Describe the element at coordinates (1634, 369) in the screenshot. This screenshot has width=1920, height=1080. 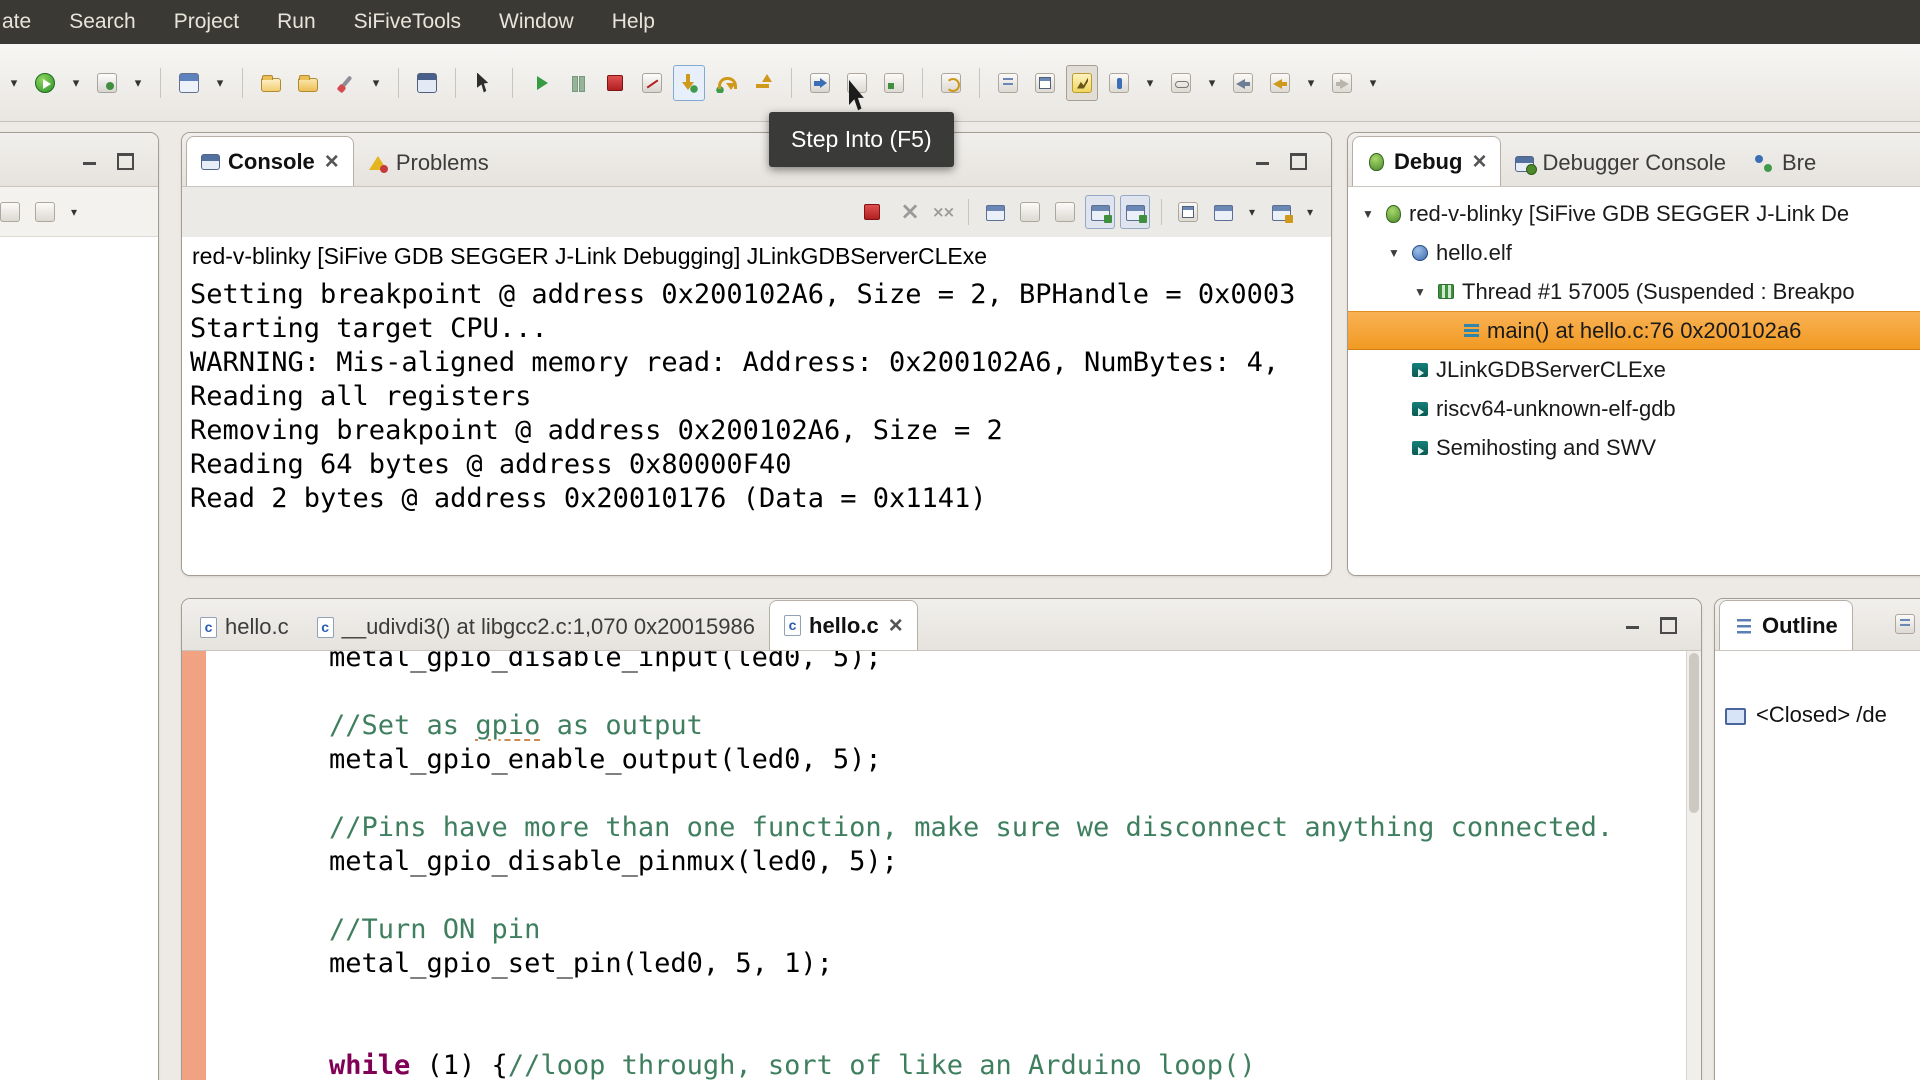
I see `debug-tree-item: JLinkGDBServerCLExe` at that location.